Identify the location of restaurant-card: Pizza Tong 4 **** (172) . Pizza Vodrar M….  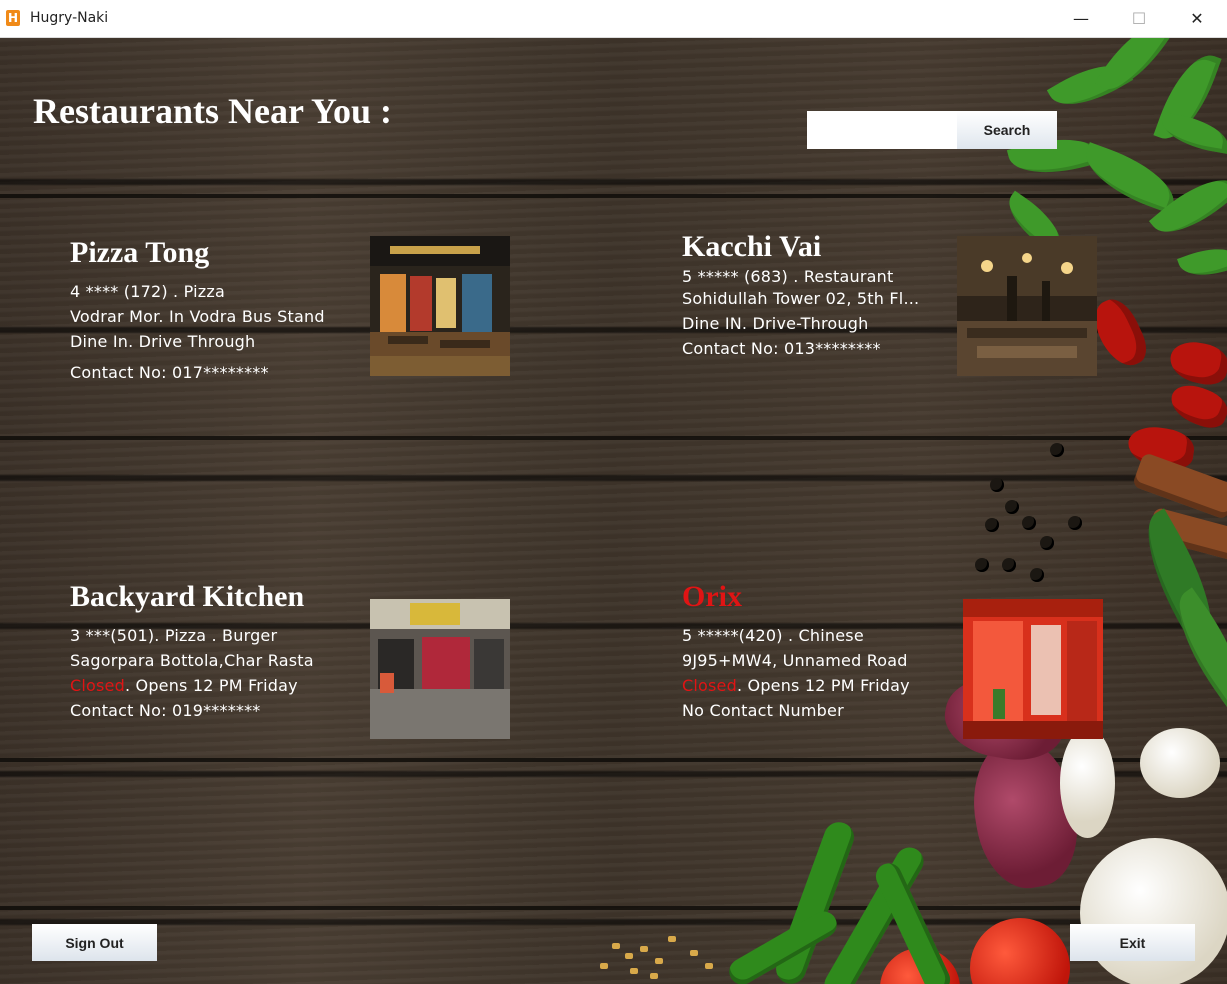
(295, 311).